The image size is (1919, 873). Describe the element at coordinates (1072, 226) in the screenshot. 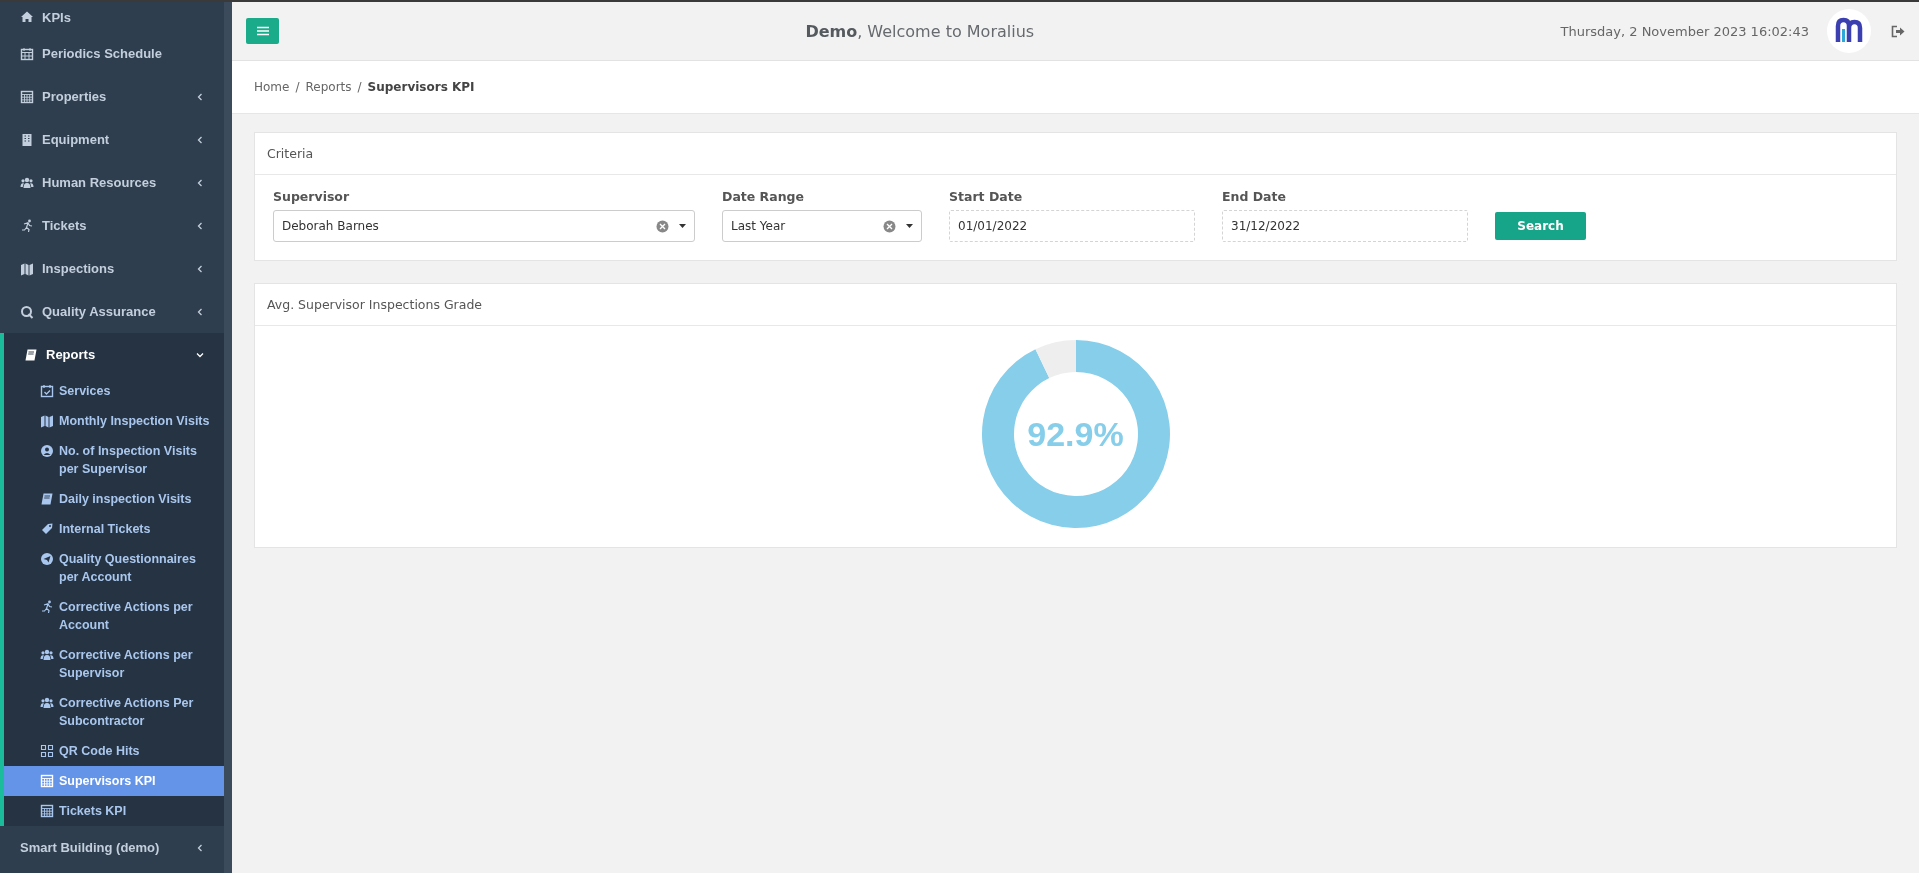

I see `date-field: 01/01/2022` at that location.